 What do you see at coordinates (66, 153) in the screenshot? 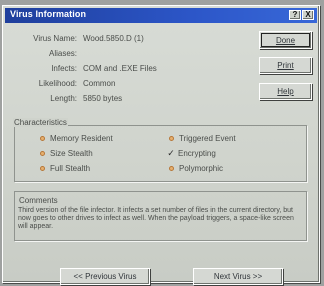
I see `characteristic-size-stealth: Size Stealth` at bounding box center [66, 153].